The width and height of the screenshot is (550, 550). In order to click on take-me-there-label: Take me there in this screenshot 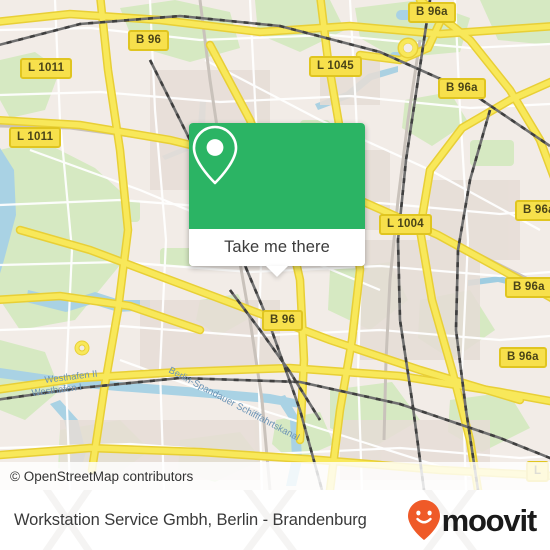, I will do `click(277, 247)`.